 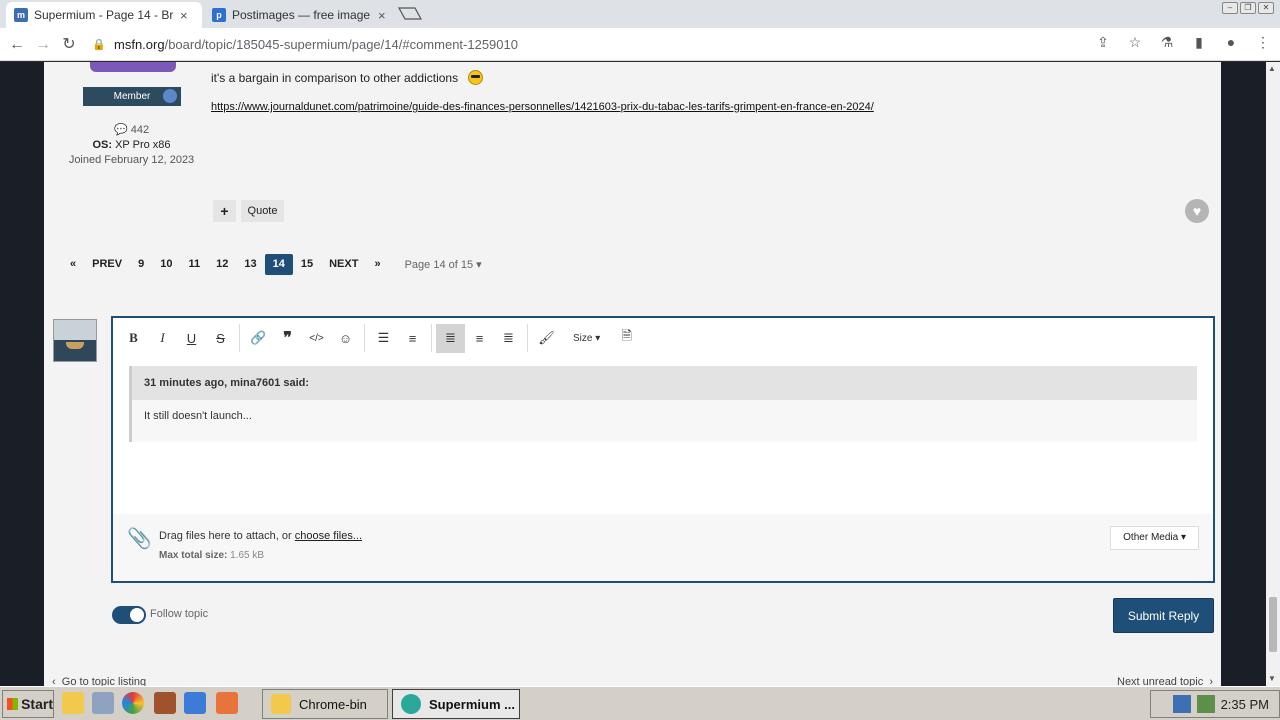 I want to click on share-icon: ⇪, so click(x=1103, y=42).